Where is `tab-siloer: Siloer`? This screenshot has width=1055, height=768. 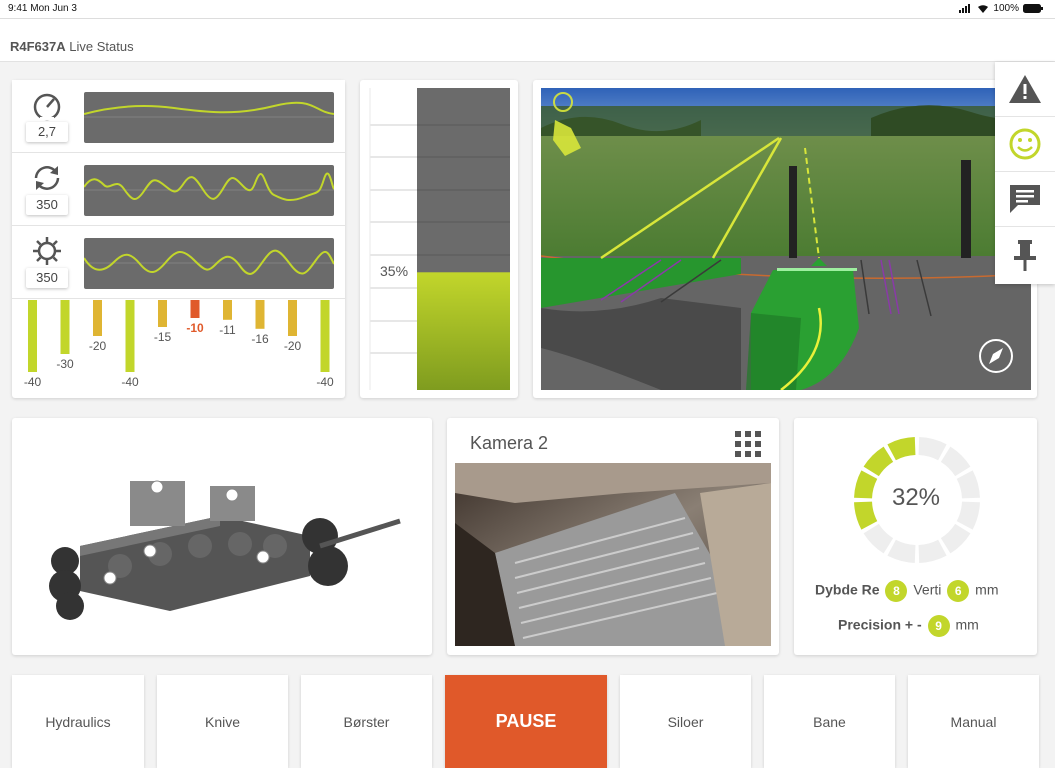
tab-siloer: Siloer is located at coordinates (685, 721).